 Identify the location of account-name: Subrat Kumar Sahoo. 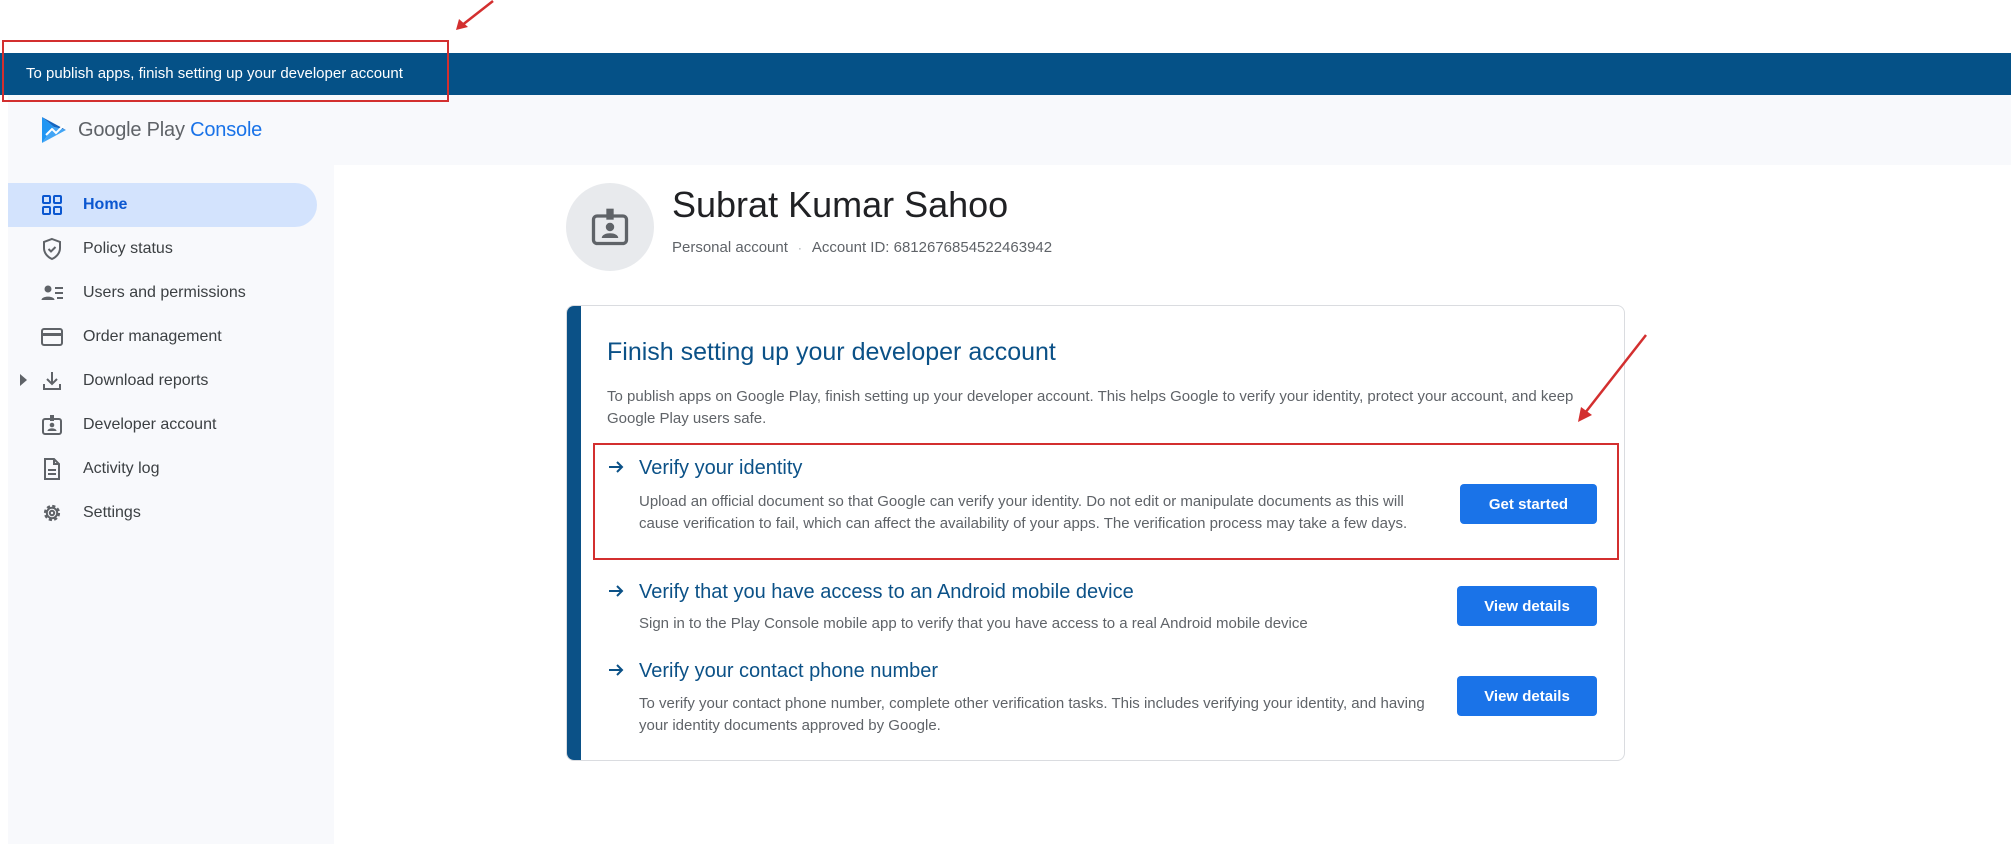
(840, 204).